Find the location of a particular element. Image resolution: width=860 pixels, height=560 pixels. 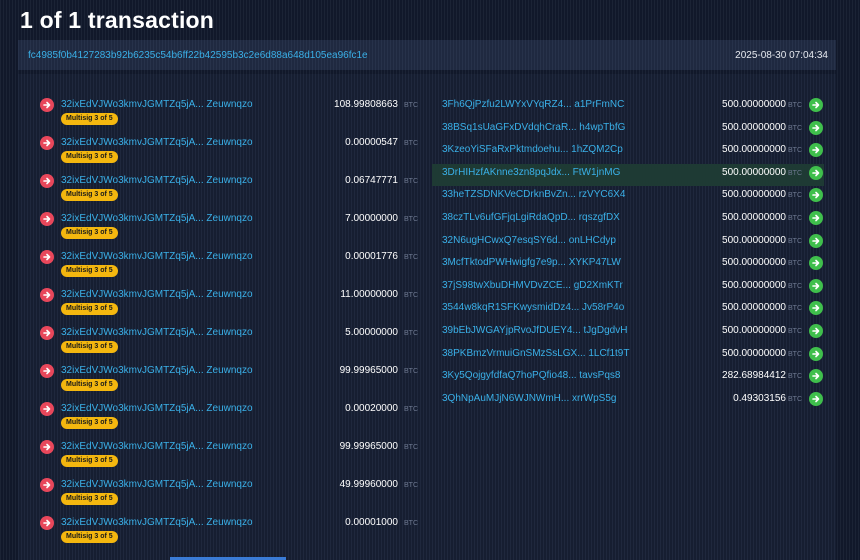

output-address-link: 3McfTktodPWHwigfg7e9p... XYKP47LW is located at coordinates (531, 262).